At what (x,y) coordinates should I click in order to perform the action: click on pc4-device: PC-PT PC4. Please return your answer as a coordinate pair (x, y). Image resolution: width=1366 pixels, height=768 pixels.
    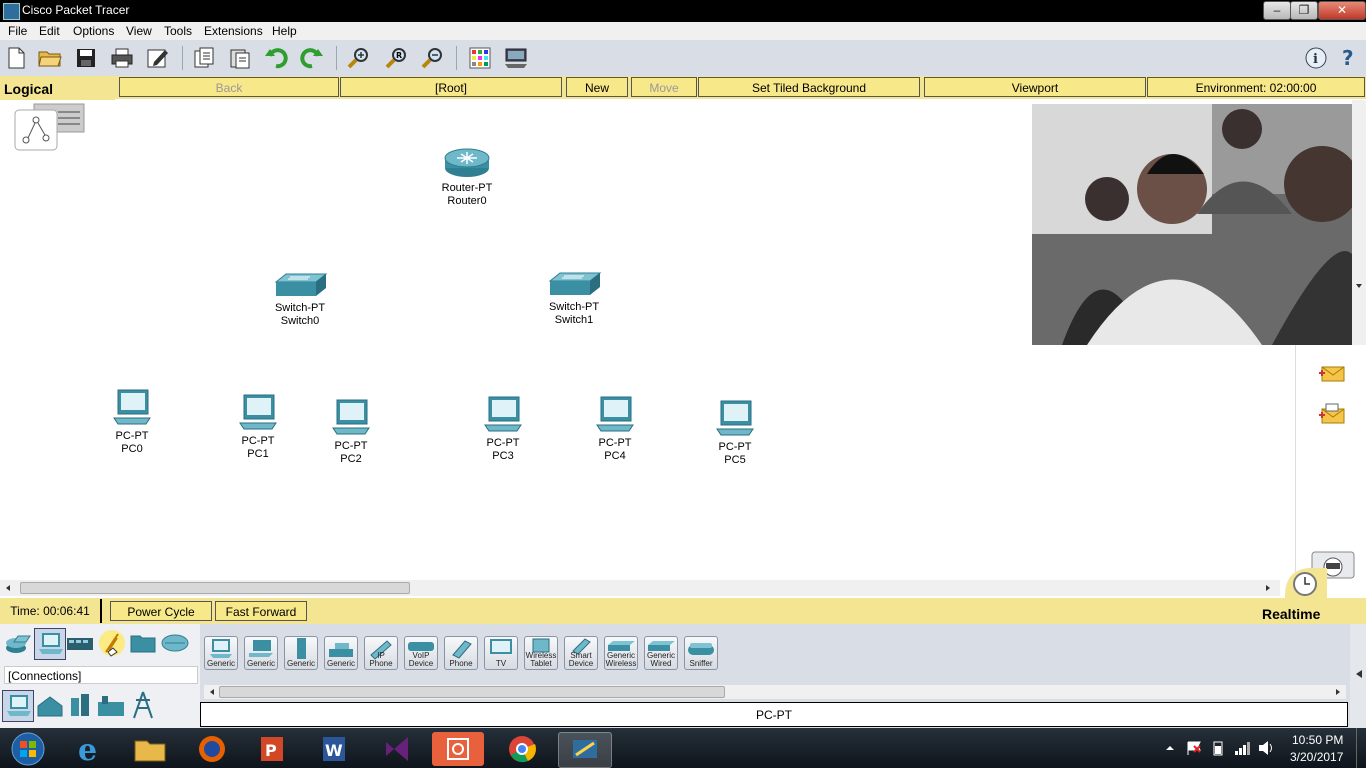
    Looking at the image, I should click on (615, 429).